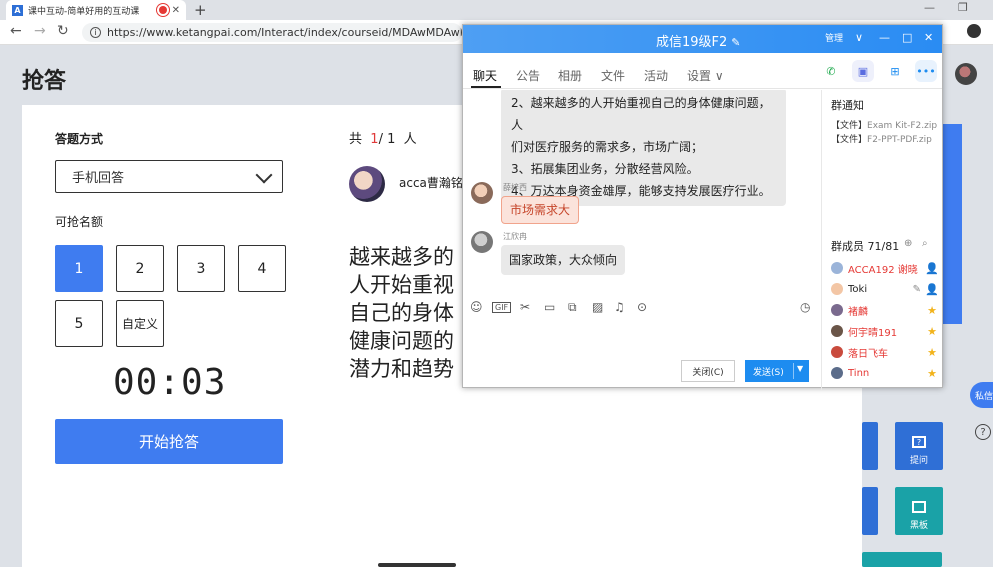  What do you see at coordinates (169, 441) in the screenshot?
I see `start-button: 开始抢答` at bounding box center [169, 441].